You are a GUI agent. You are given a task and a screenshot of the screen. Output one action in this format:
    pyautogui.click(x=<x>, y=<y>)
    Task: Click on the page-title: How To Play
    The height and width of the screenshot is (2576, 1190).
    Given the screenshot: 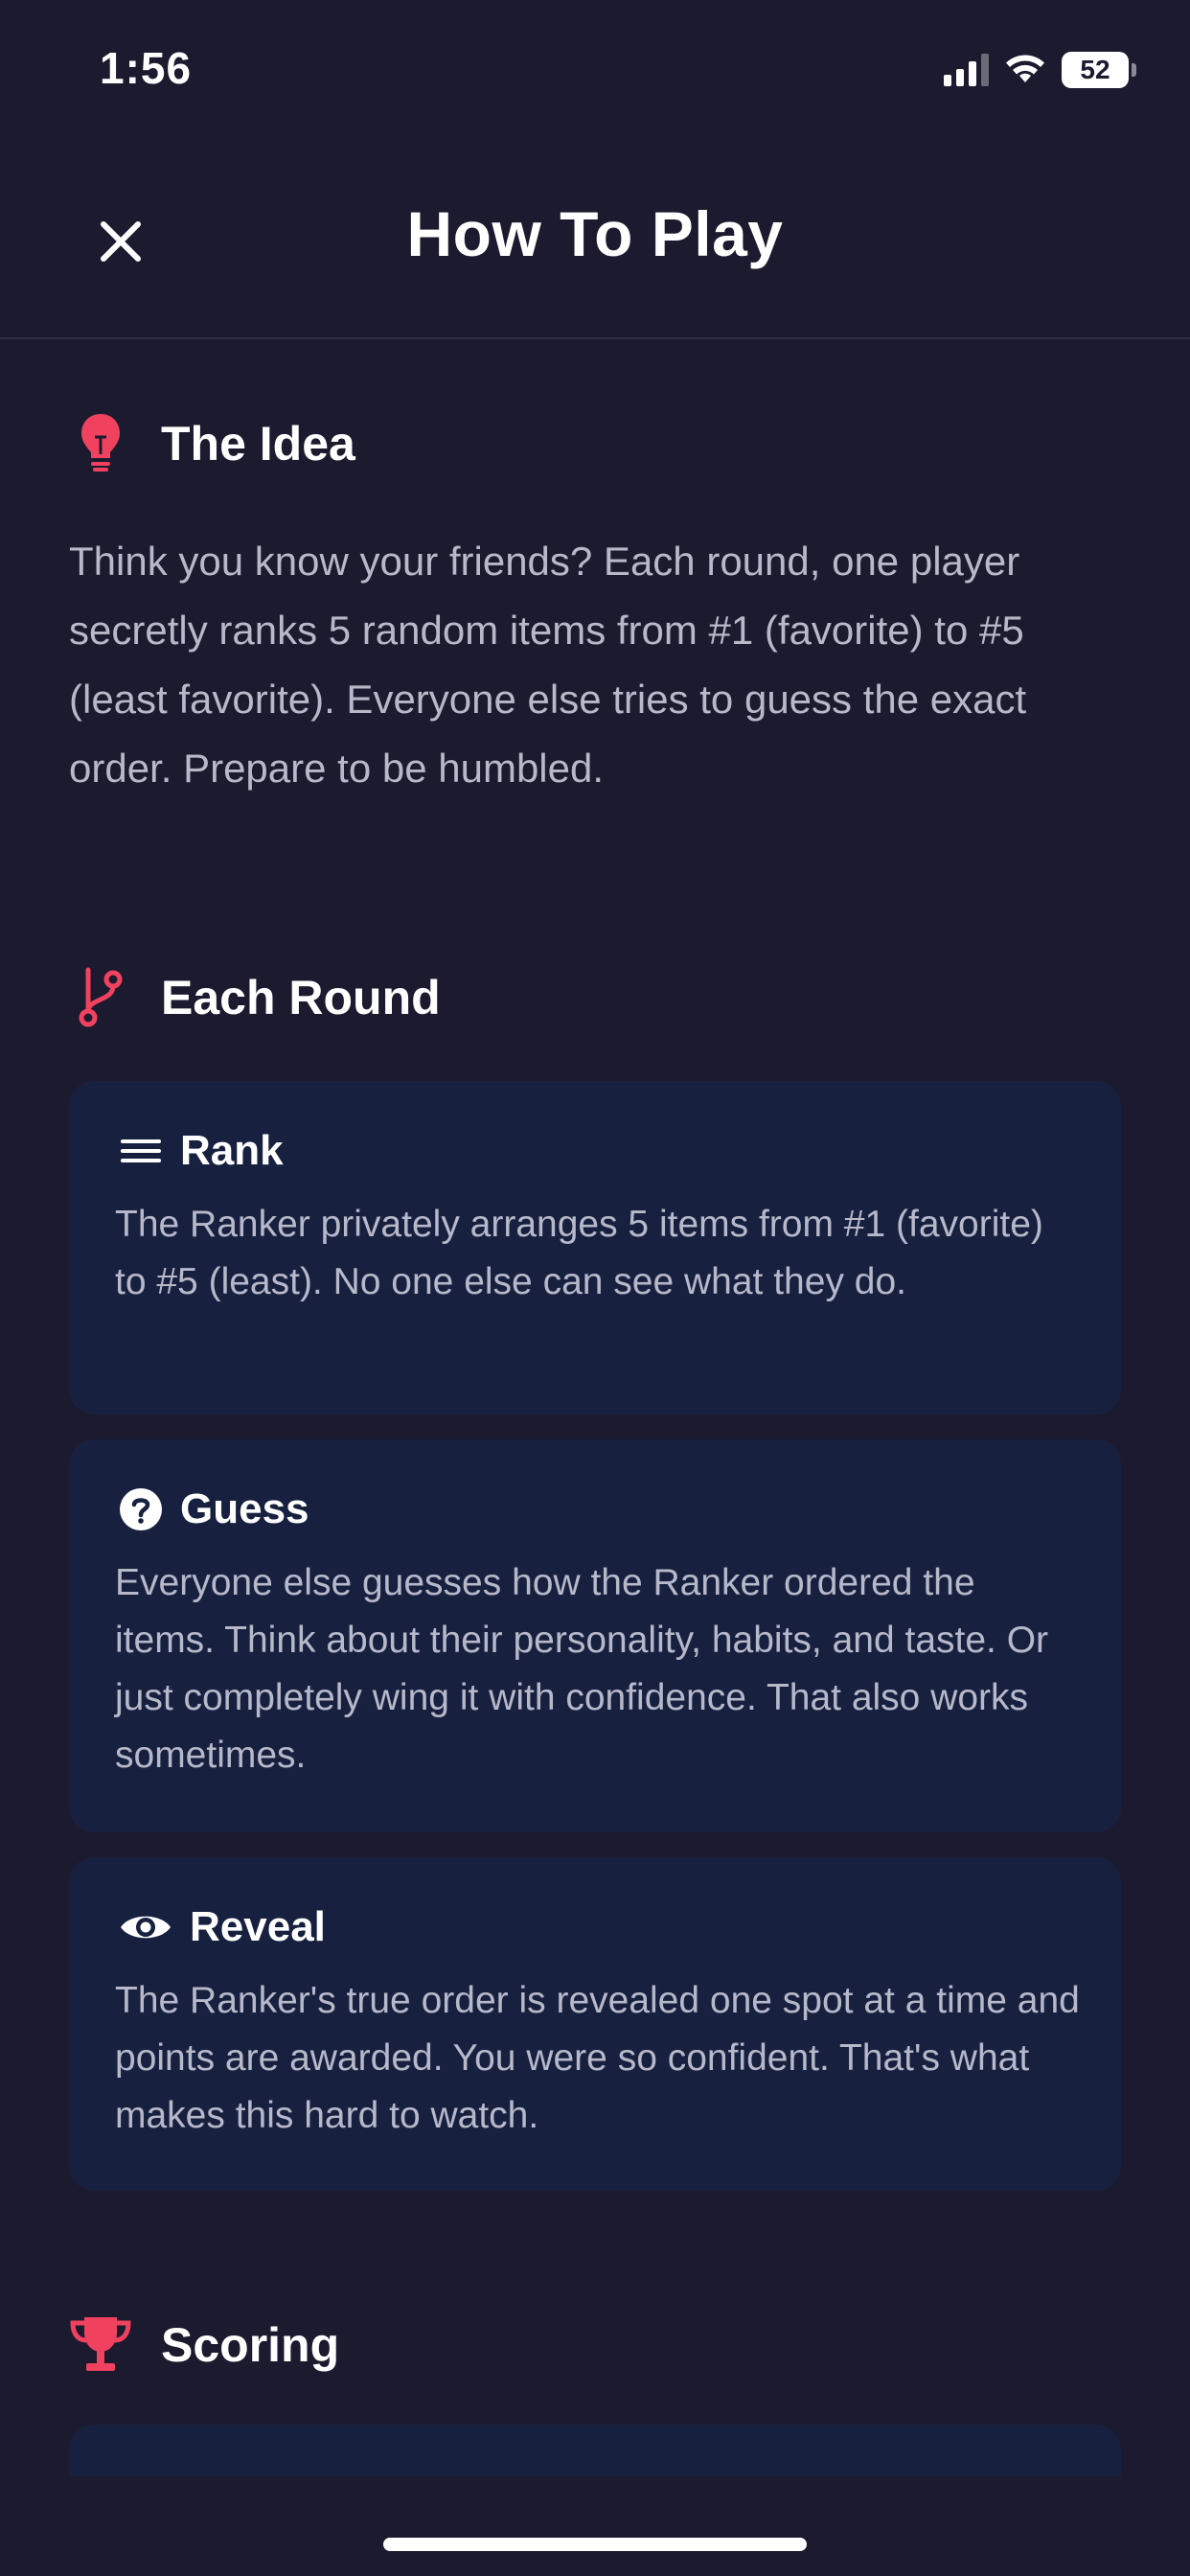 What is the action you would take?
    pyautogui.click(x=595, y=233)
    